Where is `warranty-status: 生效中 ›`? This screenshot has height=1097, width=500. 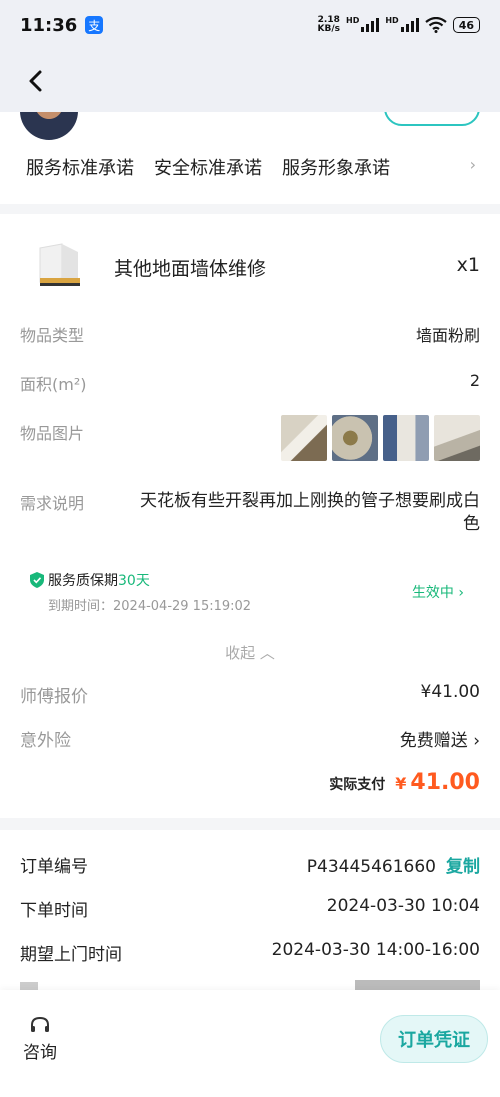 warranty-status: 生效中 › is located at coordinates (437, 593).